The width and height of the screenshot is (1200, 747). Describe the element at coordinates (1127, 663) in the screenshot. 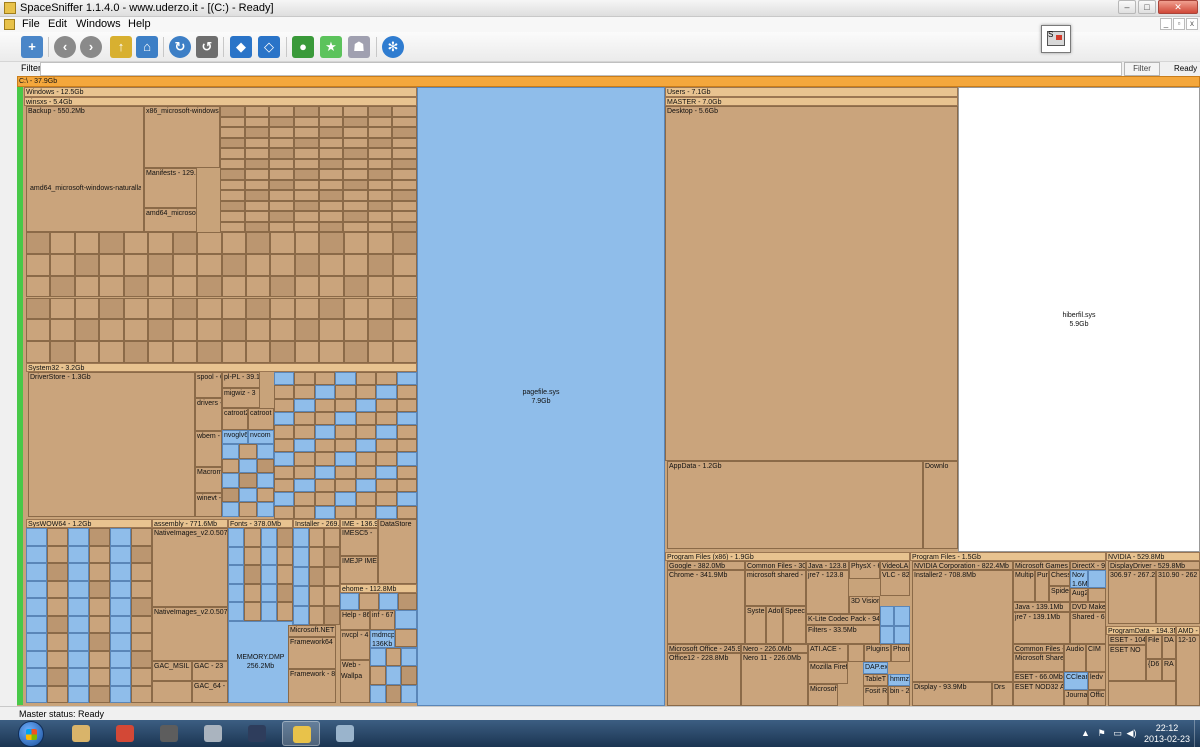

I see `folder-eset-no: ESET NO` at that location.